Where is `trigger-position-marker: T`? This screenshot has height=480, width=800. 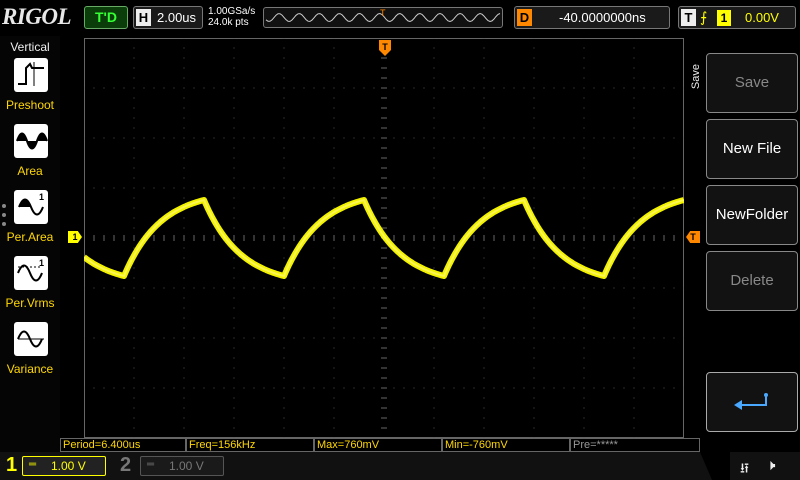
trigger-position-marker: T is located at coordinates (385, 48).